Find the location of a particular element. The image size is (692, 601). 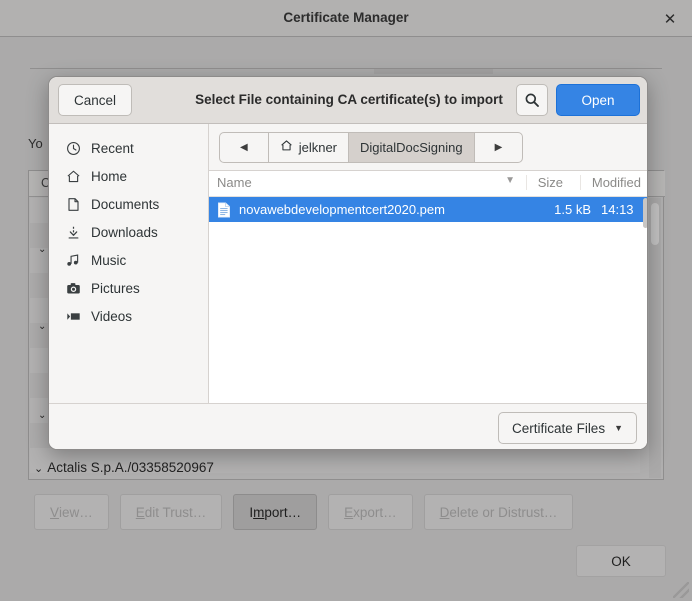

video-icon is located at coordinates (73, 316).